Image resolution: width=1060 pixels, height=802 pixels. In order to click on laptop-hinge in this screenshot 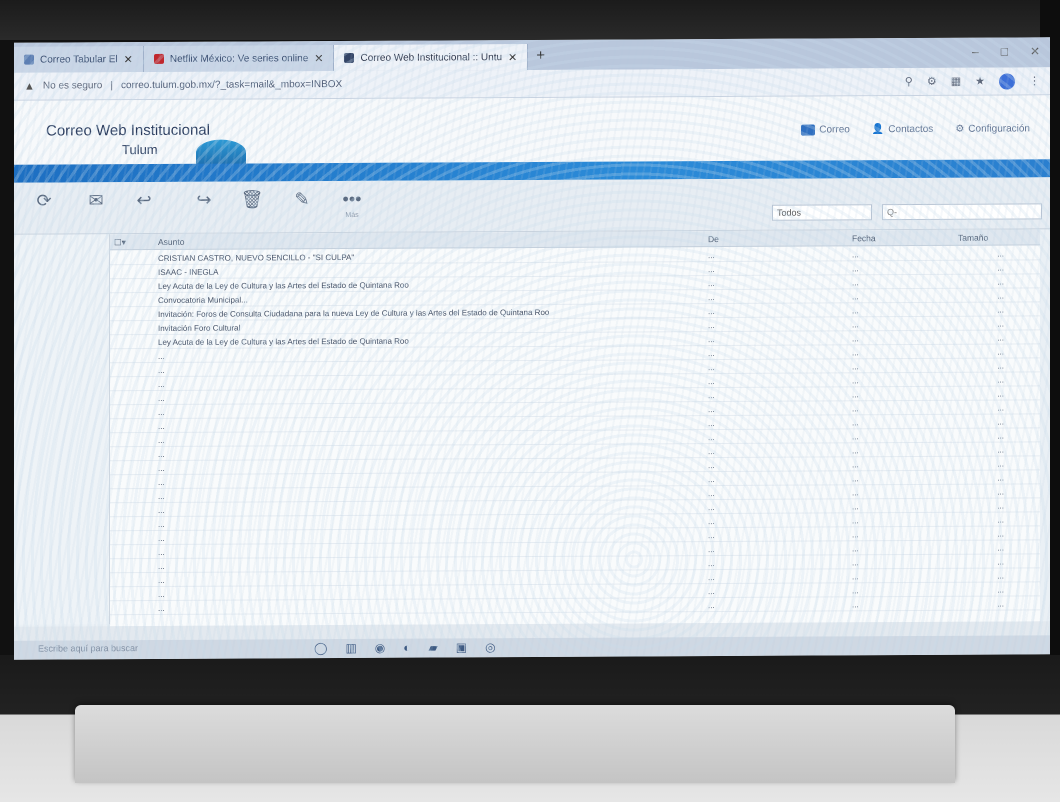, I will do `click(515, 744)`.